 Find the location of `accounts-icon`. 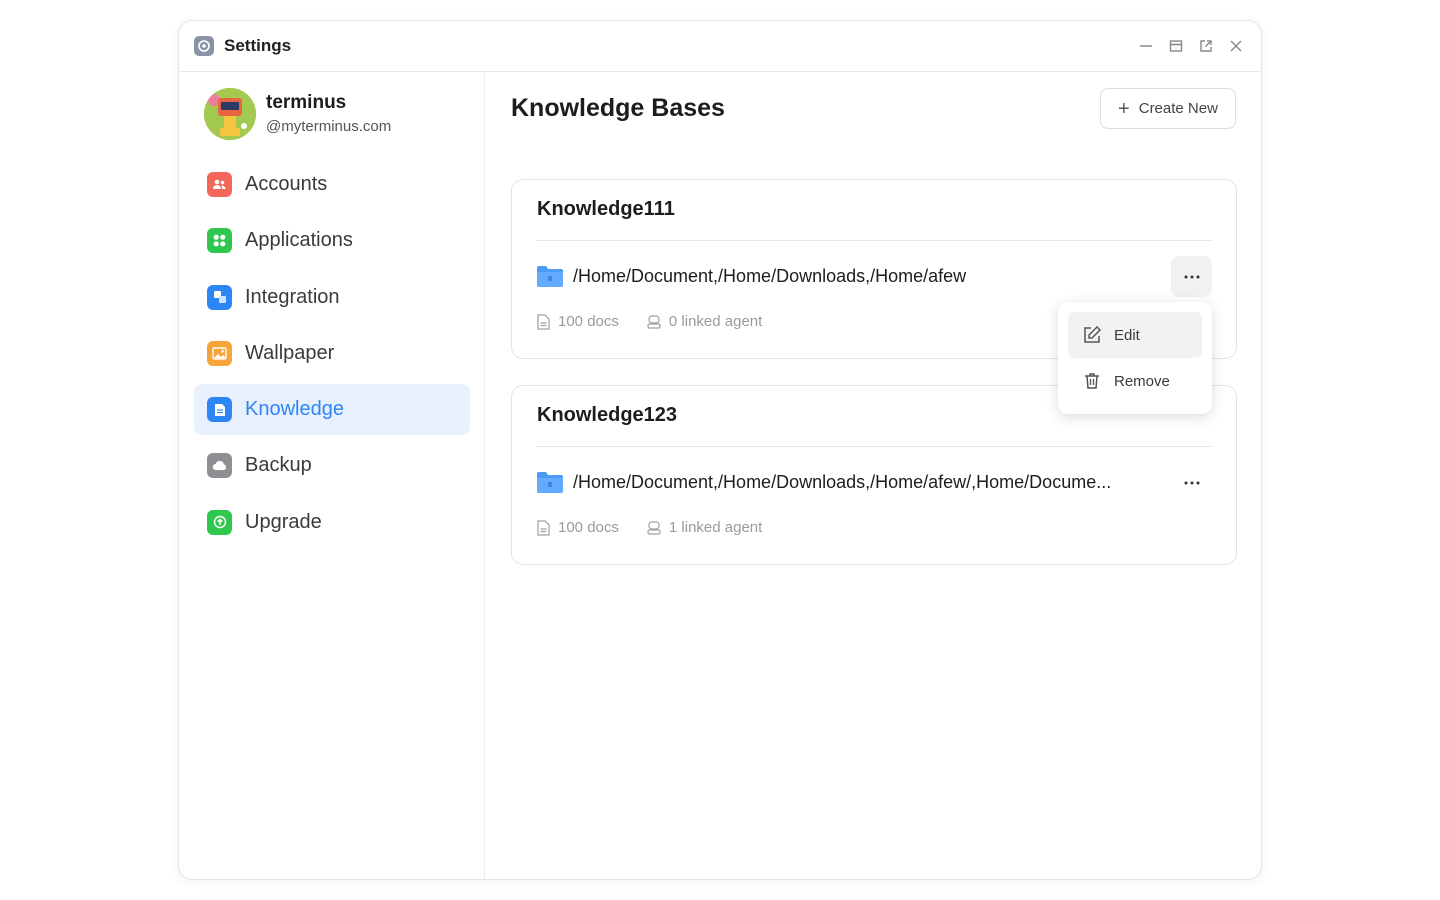

accounts-icon is located at coordinates (219, 184).